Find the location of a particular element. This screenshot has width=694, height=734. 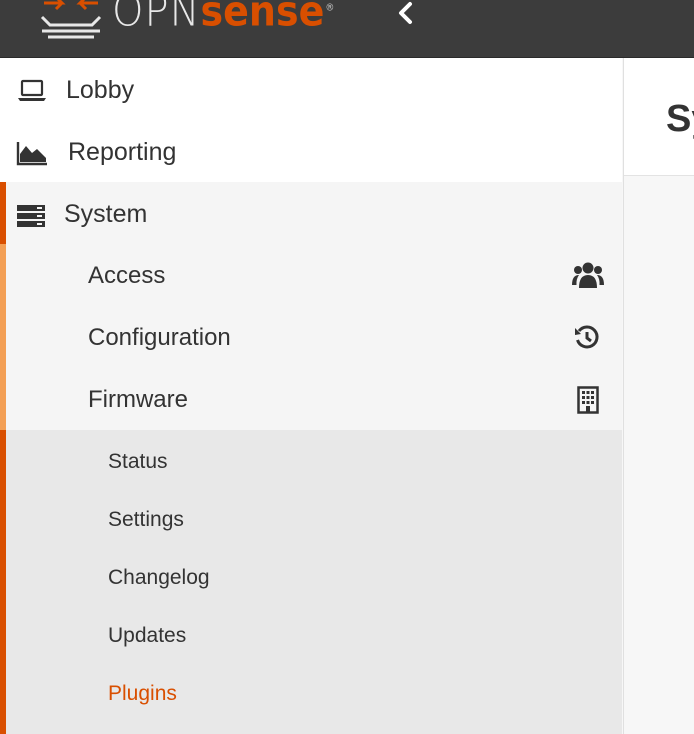

collapse-sidebar-button is located at coordinates (406, 14).